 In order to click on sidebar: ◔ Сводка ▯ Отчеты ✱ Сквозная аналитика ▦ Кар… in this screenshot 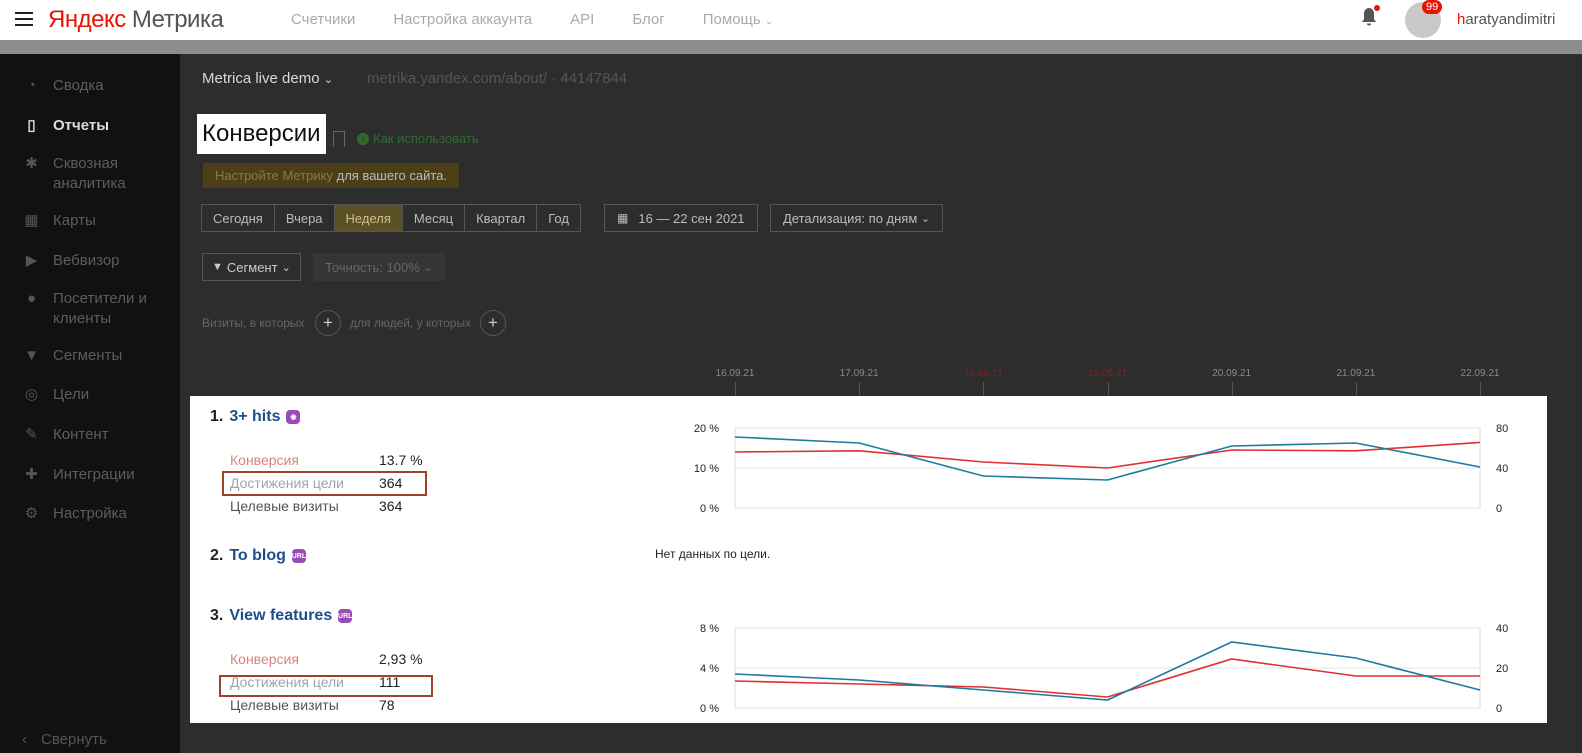, I will do `click(90, 403)`.